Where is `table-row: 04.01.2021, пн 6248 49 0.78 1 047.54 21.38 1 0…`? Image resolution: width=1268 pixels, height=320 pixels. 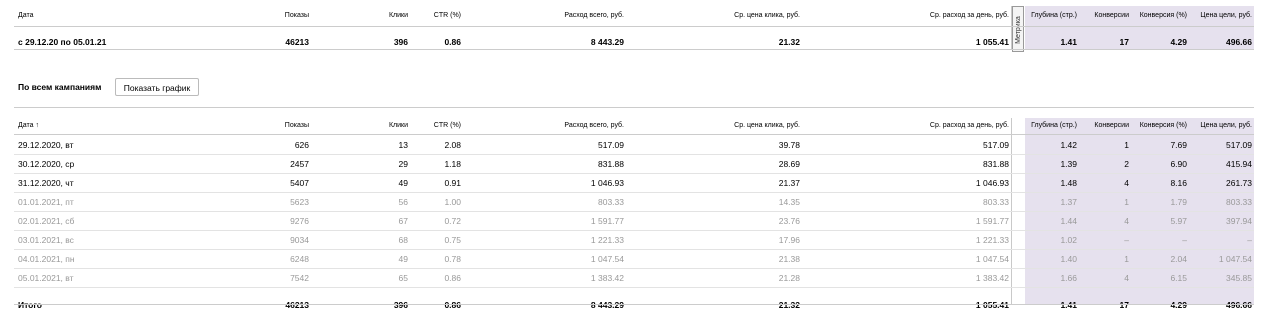
table-row: 04.01.2021, пн 6248 49 0.78 1 047.54 21.38 1 0… is located at coordinates (634, 259).